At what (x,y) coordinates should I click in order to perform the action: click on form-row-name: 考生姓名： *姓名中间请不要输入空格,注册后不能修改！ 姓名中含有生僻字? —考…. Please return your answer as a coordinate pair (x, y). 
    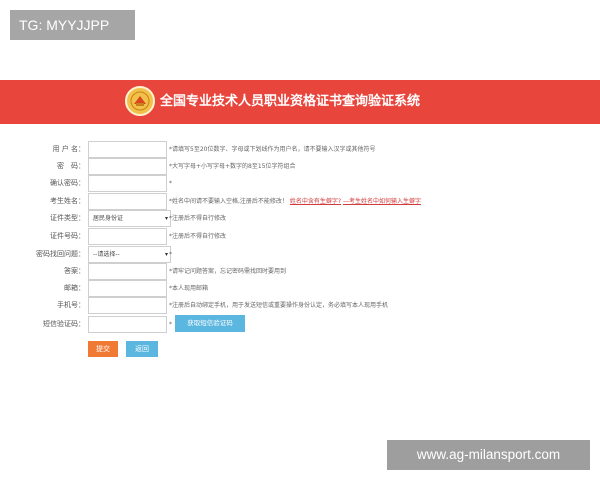
    Looking at the image, I should click on (300, 201).